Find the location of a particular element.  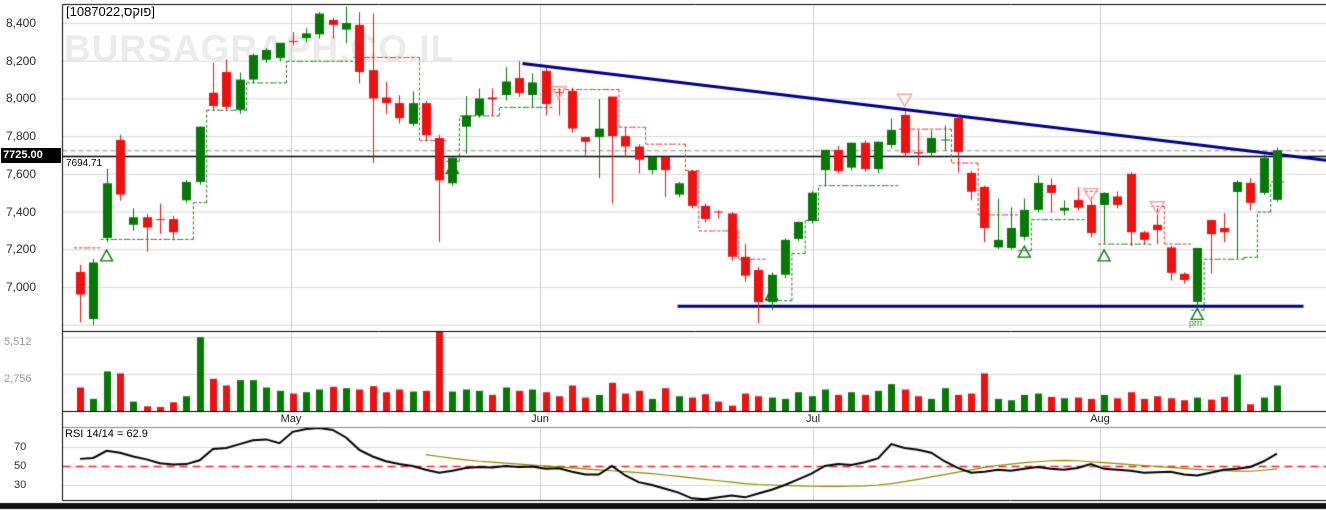

last-price-badge: 7725.00 is located at coordinates (31, 155).